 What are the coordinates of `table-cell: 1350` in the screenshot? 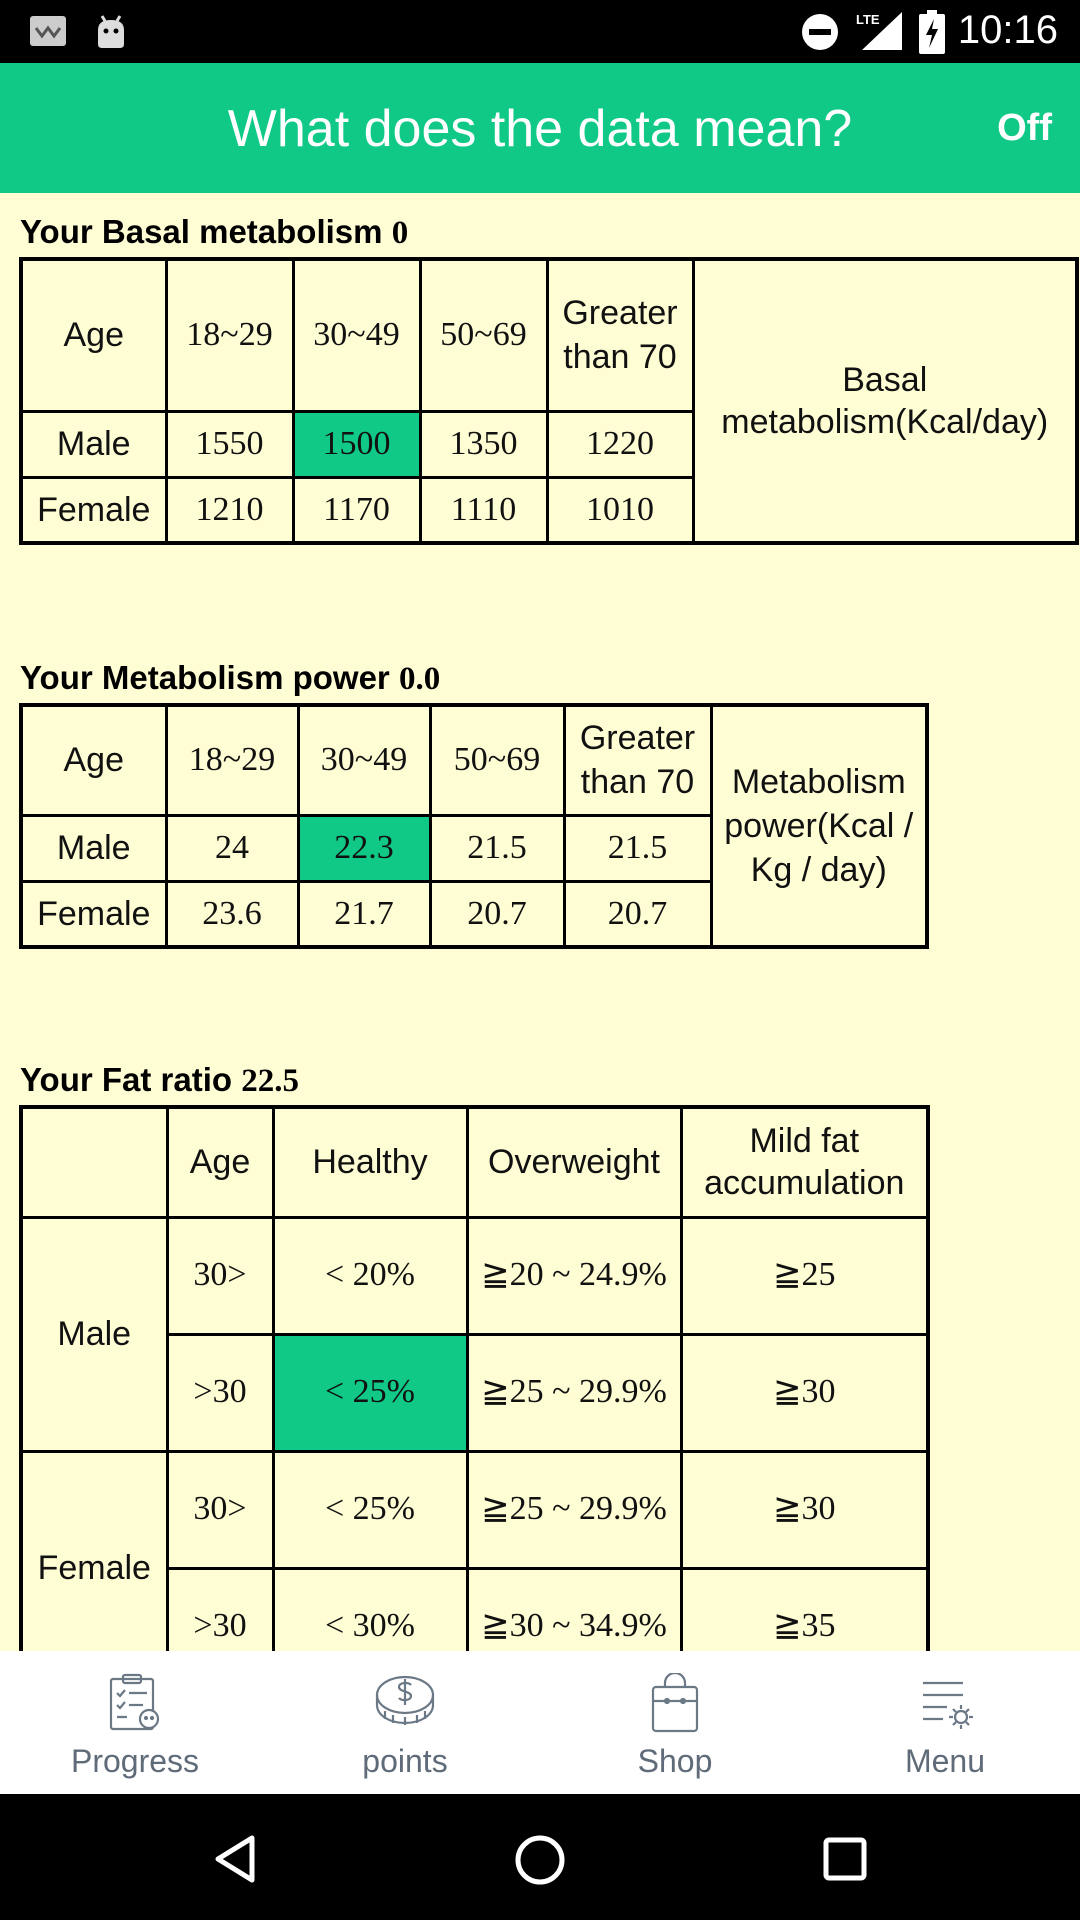 It's located at (483, 444).